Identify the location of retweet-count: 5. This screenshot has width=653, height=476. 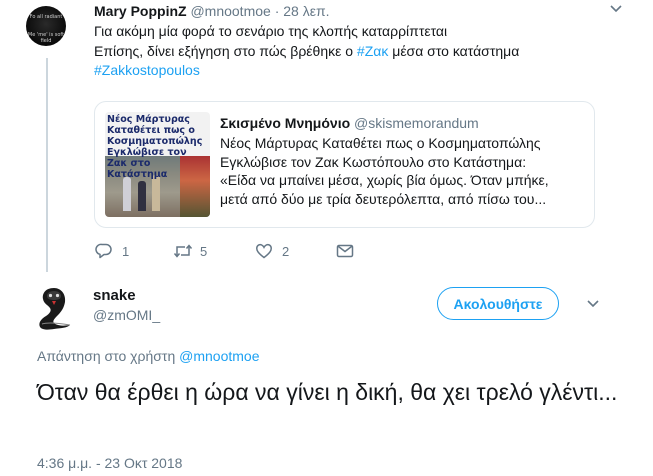
(204, 251).